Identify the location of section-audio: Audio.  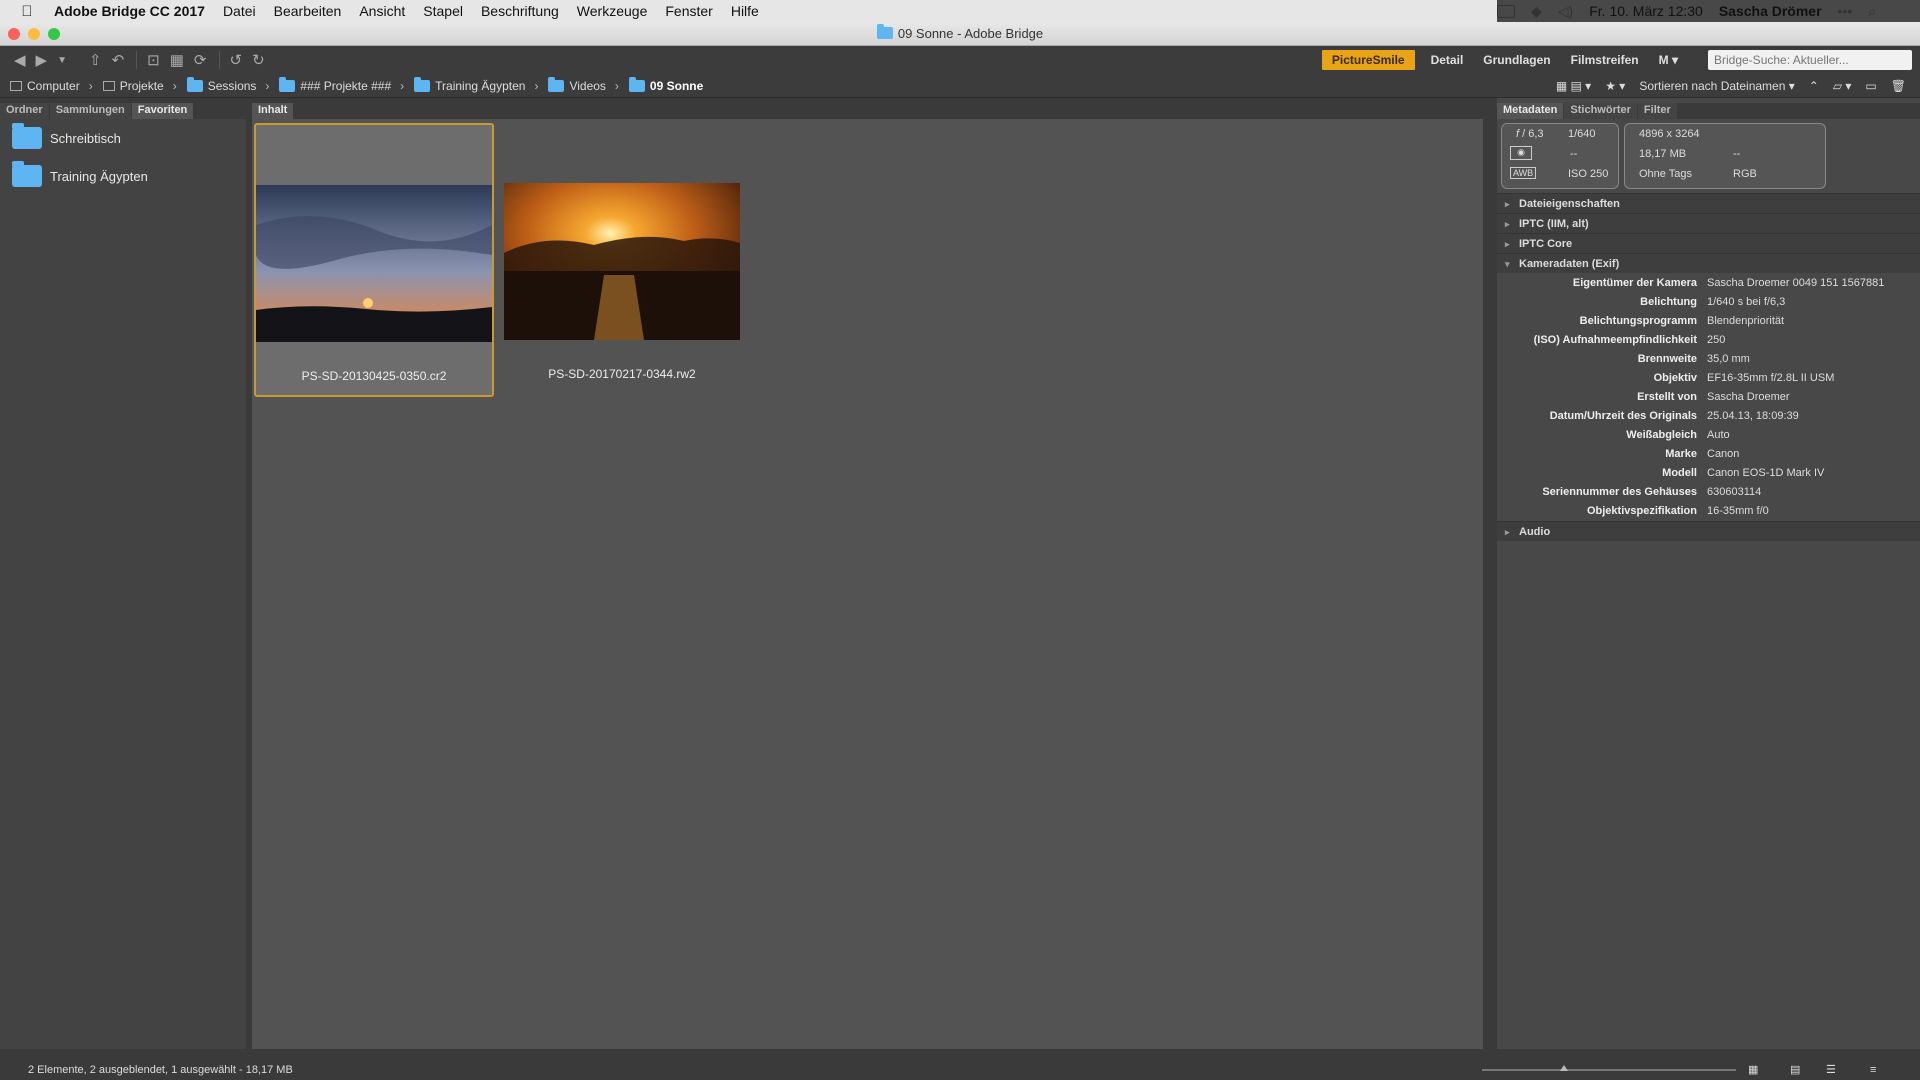
(1708, 531).